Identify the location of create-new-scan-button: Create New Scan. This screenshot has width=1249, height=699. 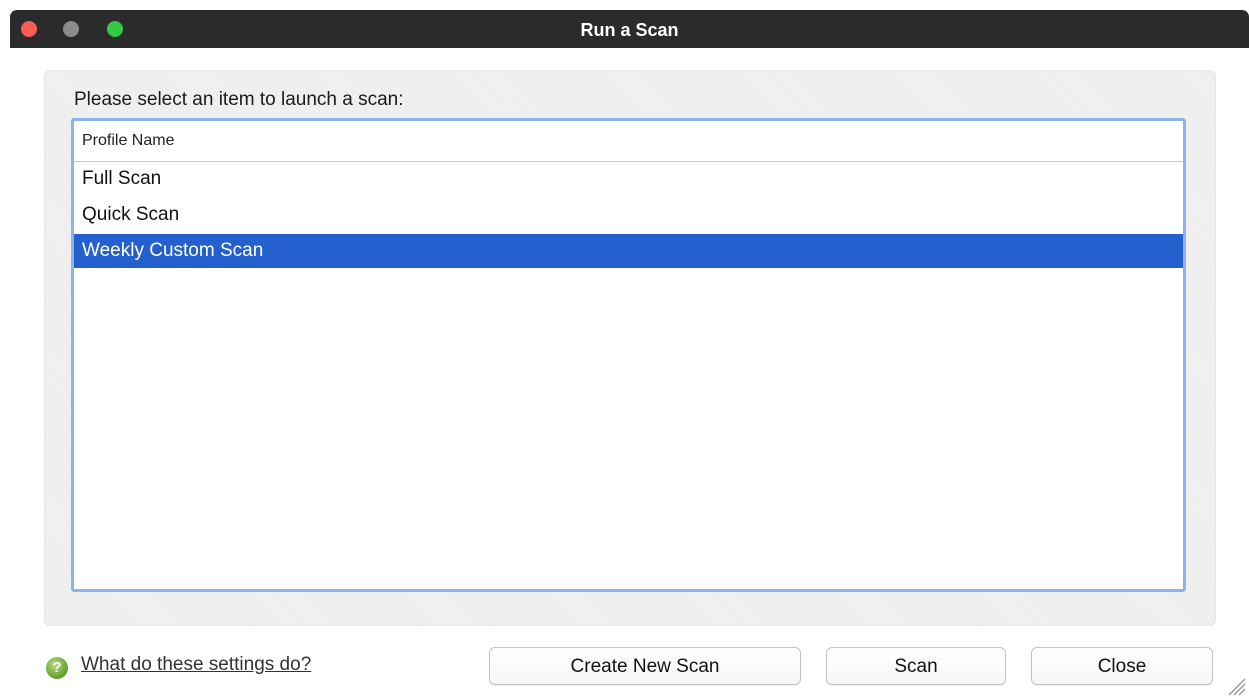
(645, 666).